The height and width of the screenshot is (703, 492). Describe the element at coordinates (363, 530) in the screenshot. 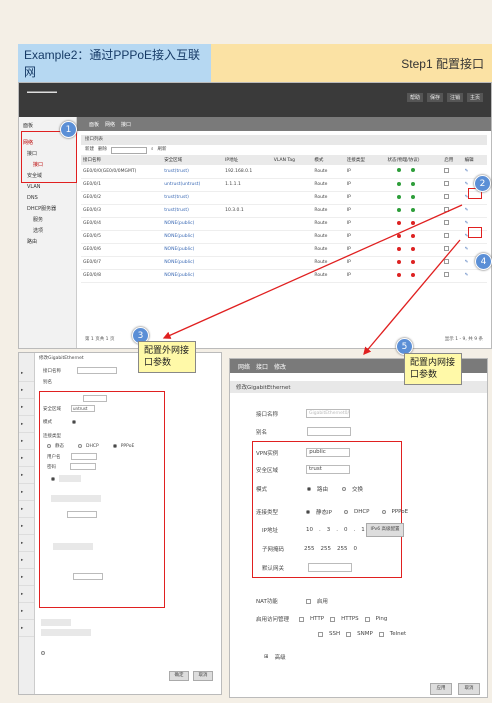

I see `lan-ip-oct4: 1` at that location.